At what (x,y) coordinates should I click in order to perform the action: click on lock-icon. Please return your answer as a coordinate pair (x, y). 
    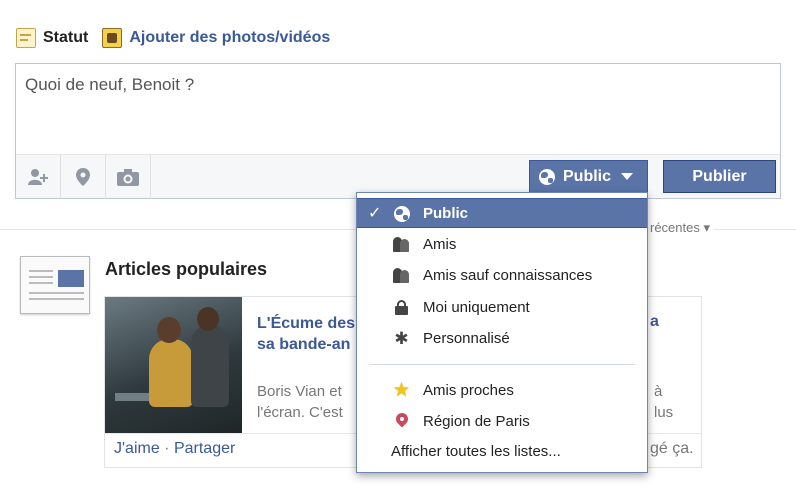
    Looking at the image, I should click on (401, 307).